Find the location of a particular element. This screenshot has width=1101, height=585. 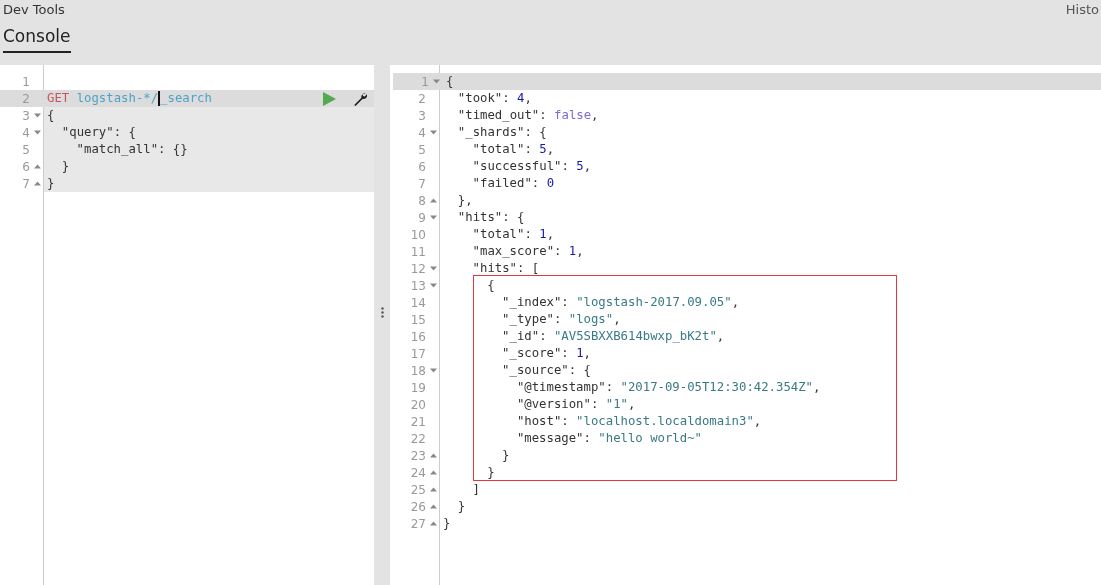

json-key: "match_all" is located at coordinates (117, 149).